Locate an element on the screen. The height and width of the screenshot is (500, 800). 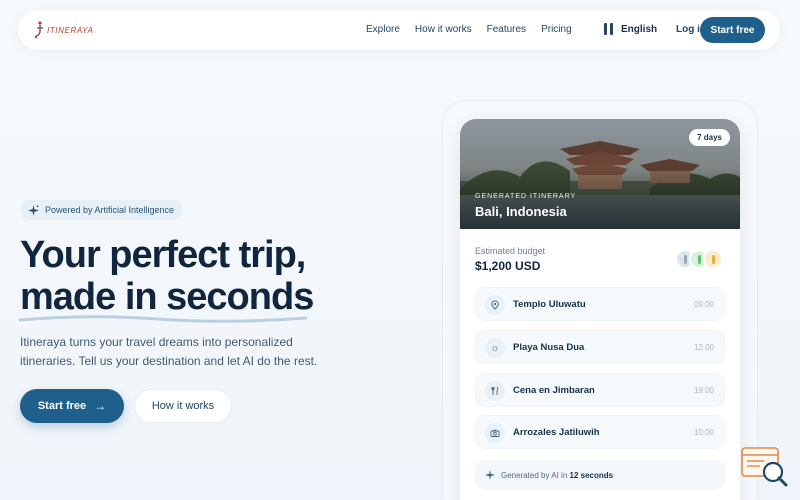
nav-start-free-button: Start free is located at coordinates (732, 30).